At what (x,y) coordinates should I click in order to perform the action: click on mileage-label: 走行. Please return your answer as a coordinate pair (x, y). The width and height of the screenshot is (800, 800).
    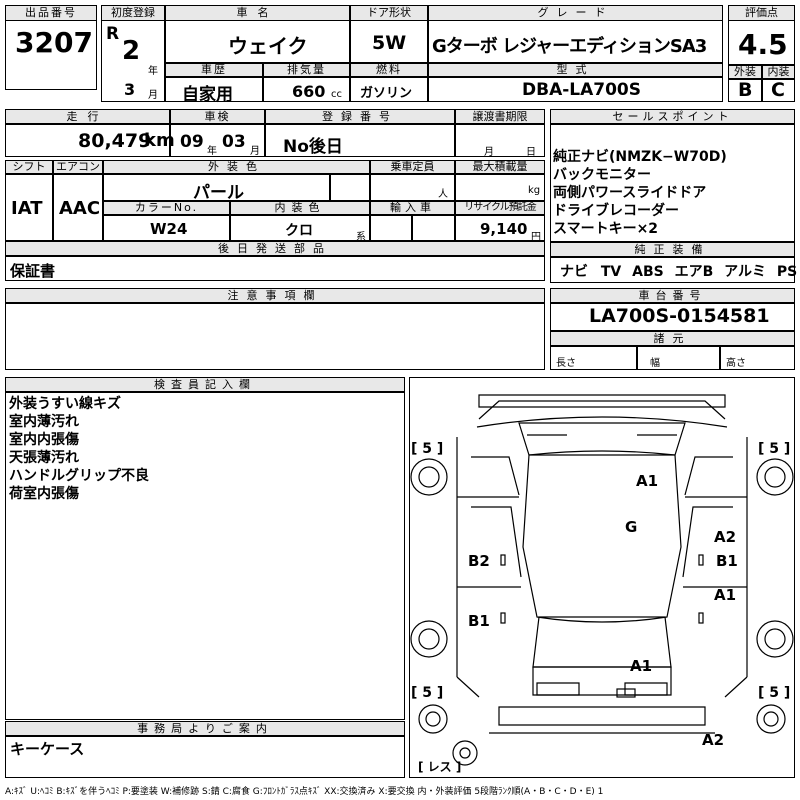
    Looking at the image, I should click on (87, 116).